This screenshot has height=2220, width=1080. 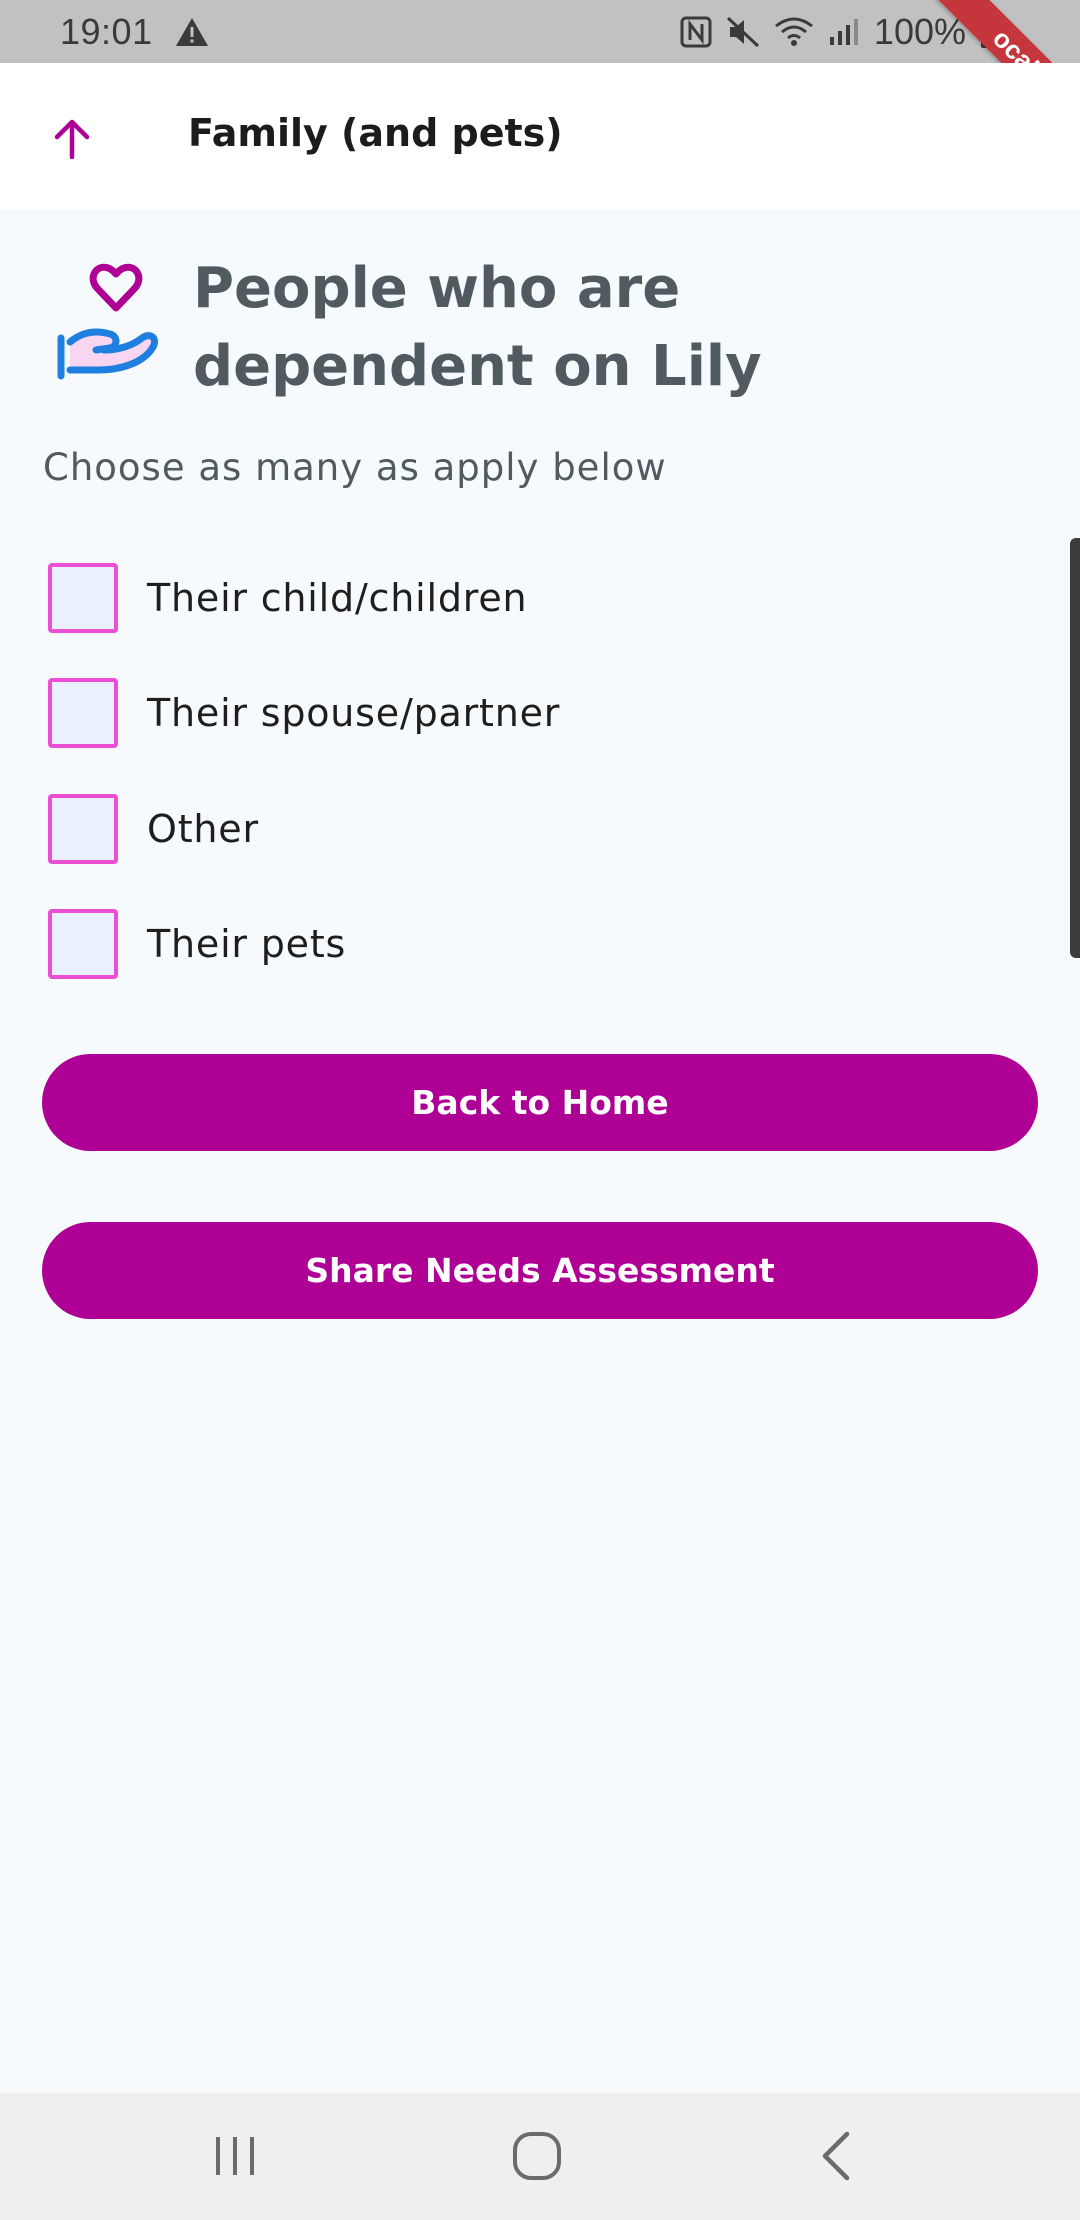 I want to click on battery-percent: 100%, so click(x=919, y=31).